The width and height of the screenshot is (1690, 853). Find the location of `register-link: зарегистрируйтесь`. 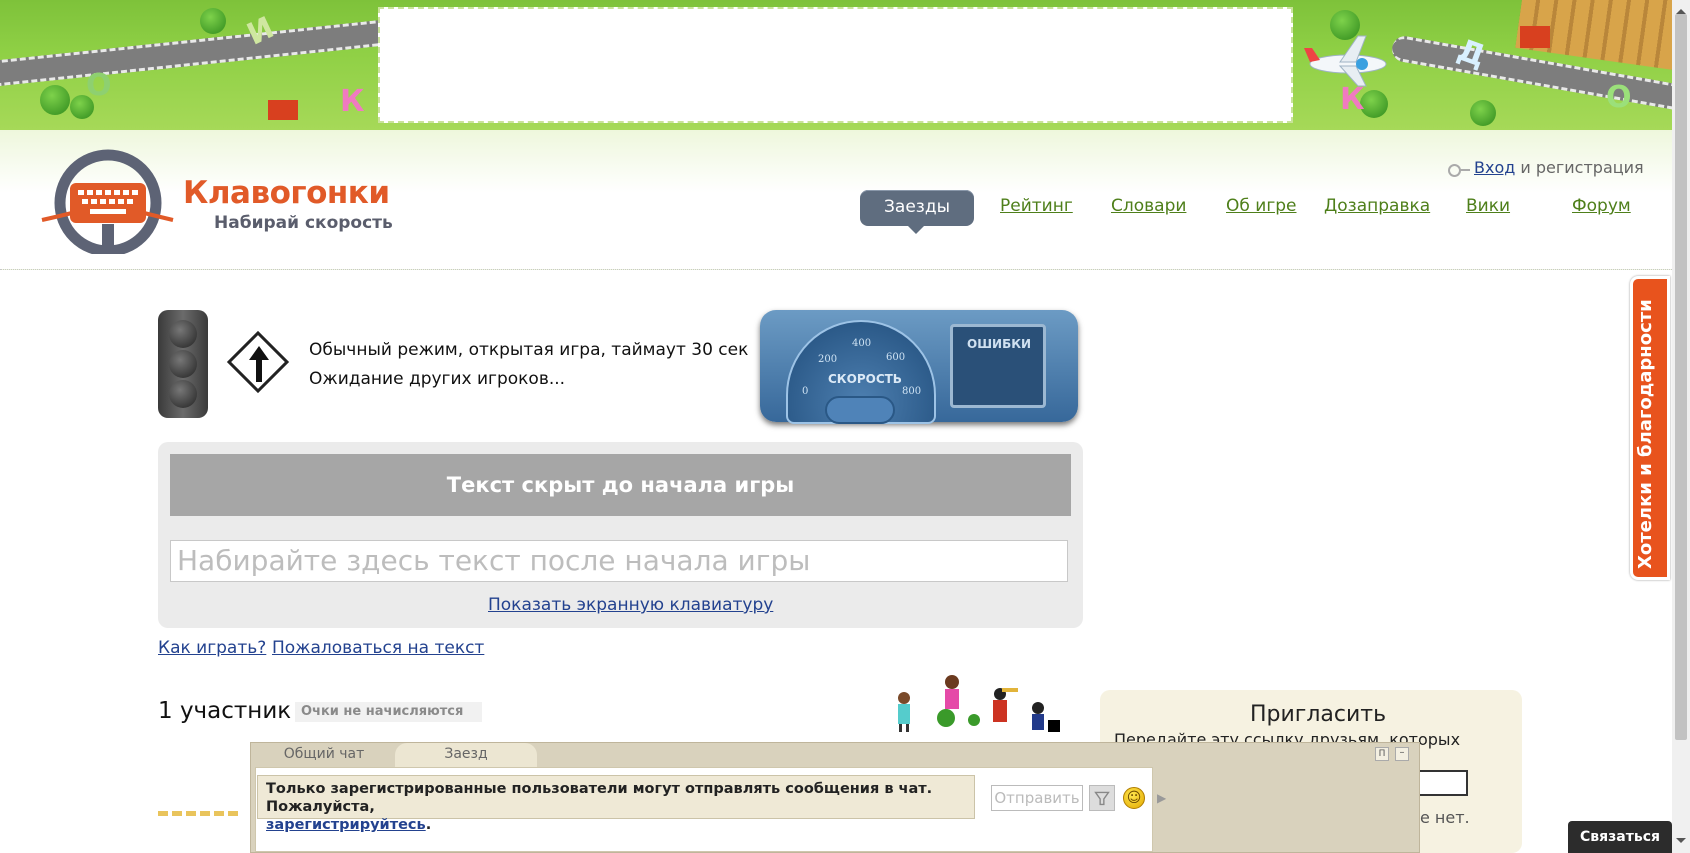

register-link: зарегистрируйтесь is located at coordinates (346, 825).